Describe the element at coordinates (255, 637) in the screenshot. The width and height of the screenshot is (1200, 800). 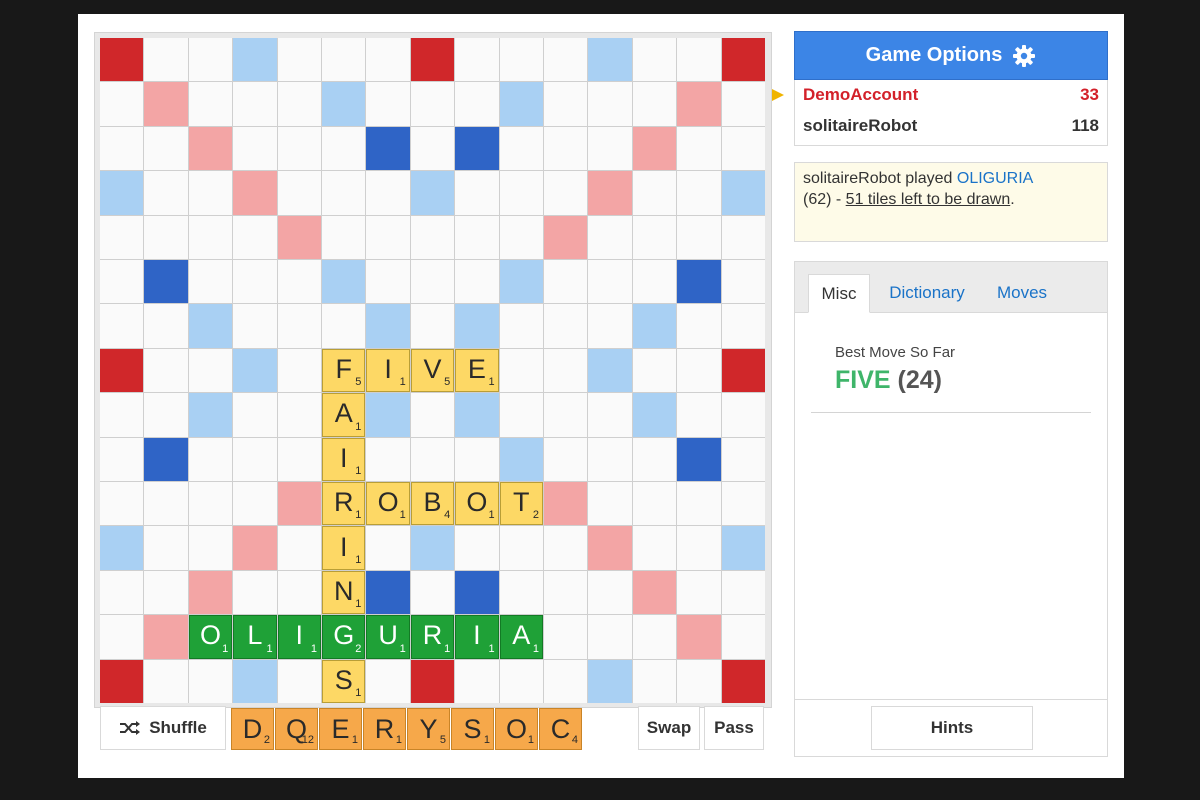
I see `board-square: L1` at that location.